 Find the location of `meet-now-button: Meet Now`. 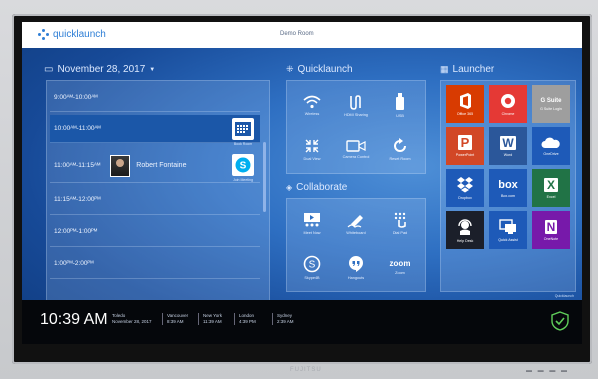

meet-now-button: Meet Now is located at coordinates (312, 223).